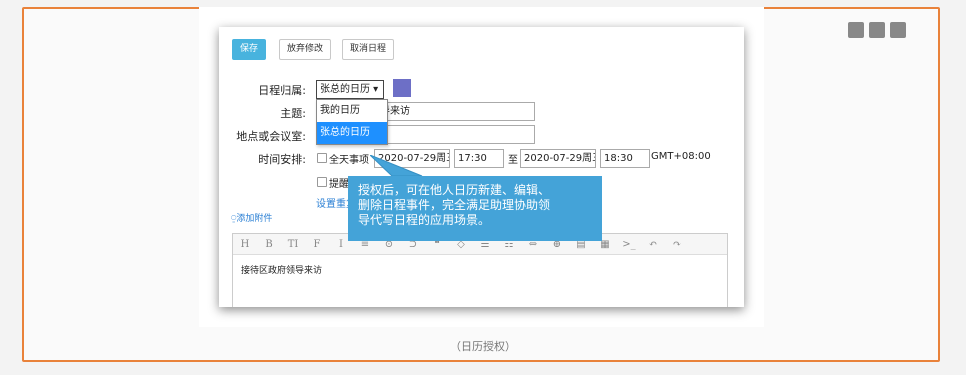 The image size is (966, 375). What do you see at coordinates (322, 182) in the screenshot?
I see `reminder-checkbox` at bounding box center [322, 182].